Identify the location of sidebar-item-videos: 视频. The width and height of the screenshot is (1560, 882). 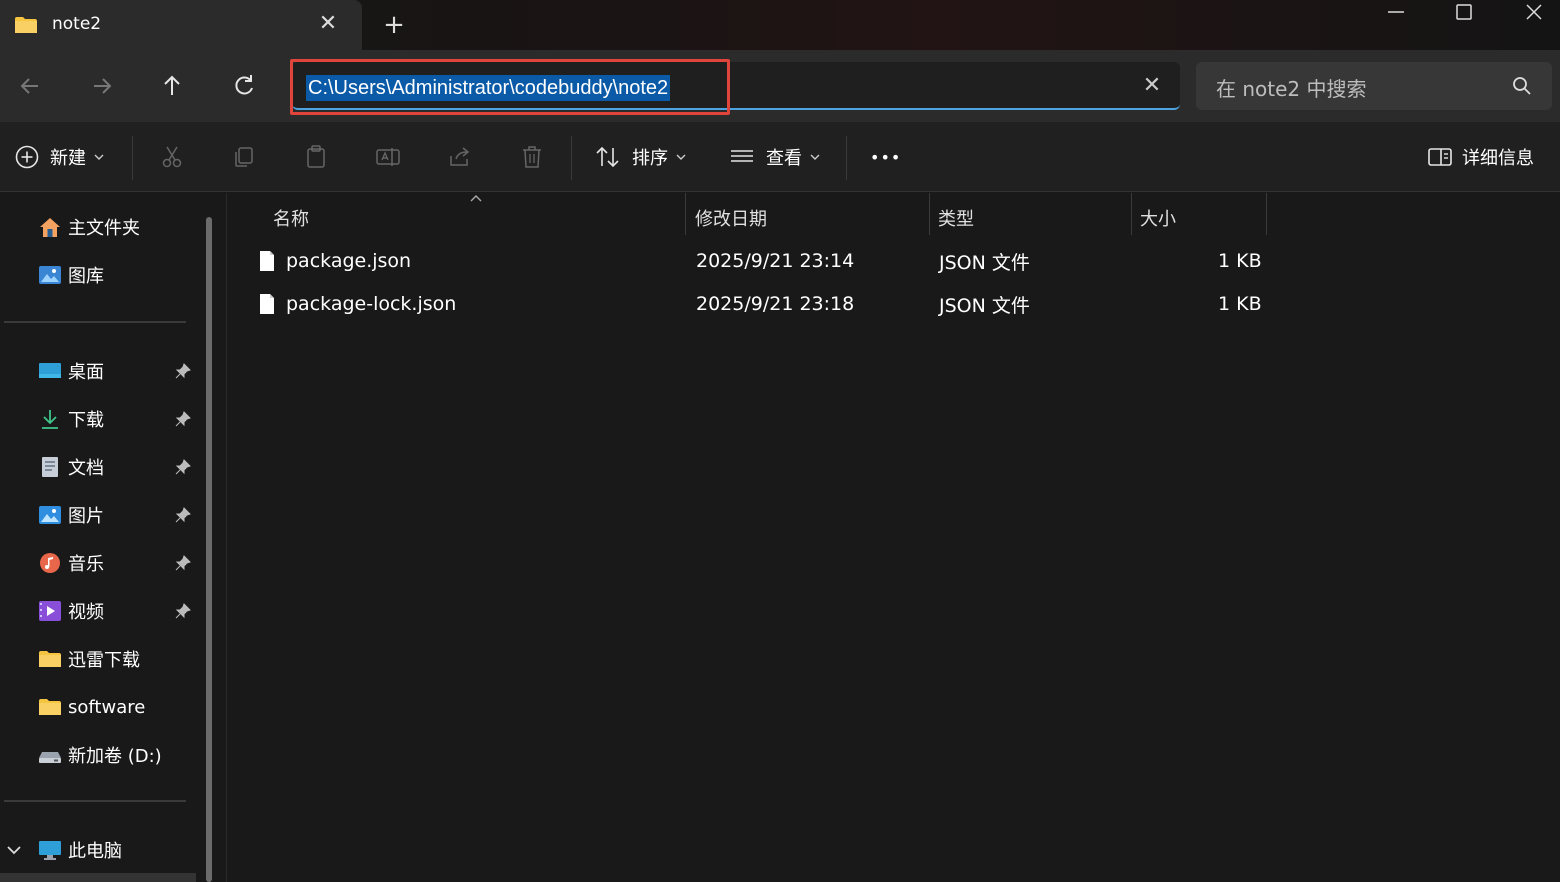
(71, 611).